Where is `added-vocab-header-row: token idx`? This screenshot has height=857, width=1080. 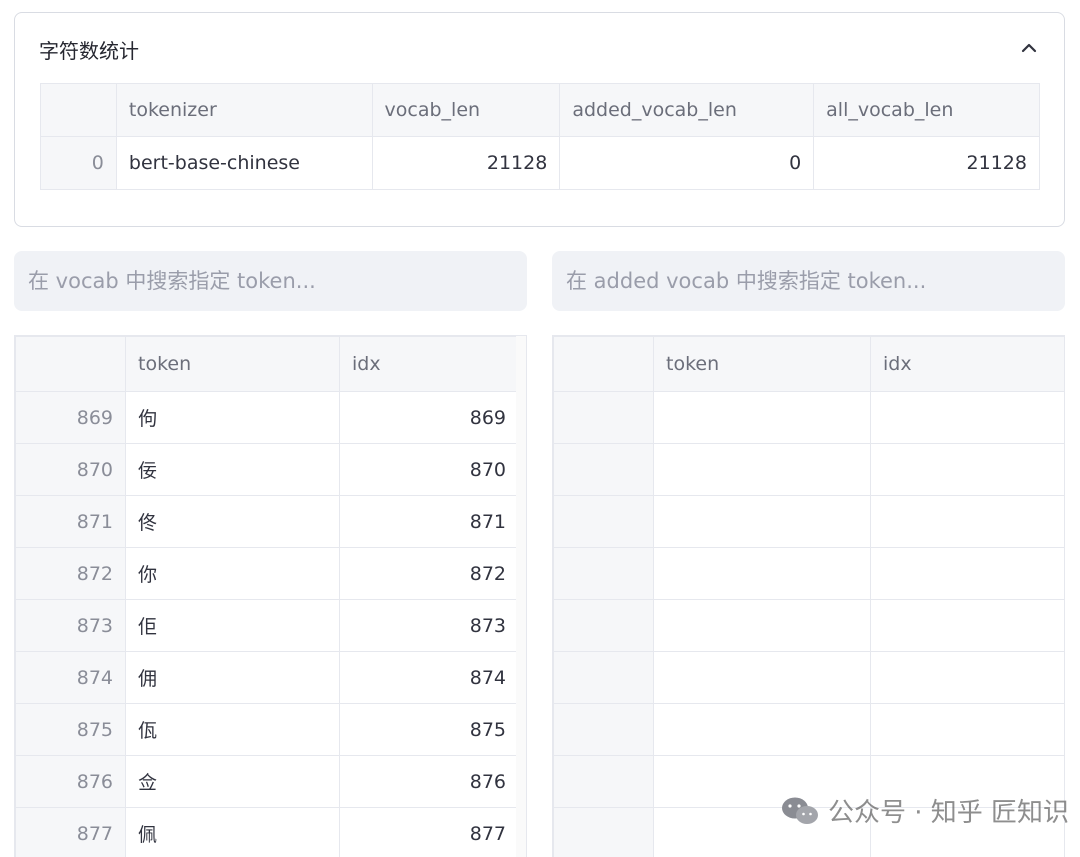 added-vocab-header-row: token idx is located at coordinates (808, 364).